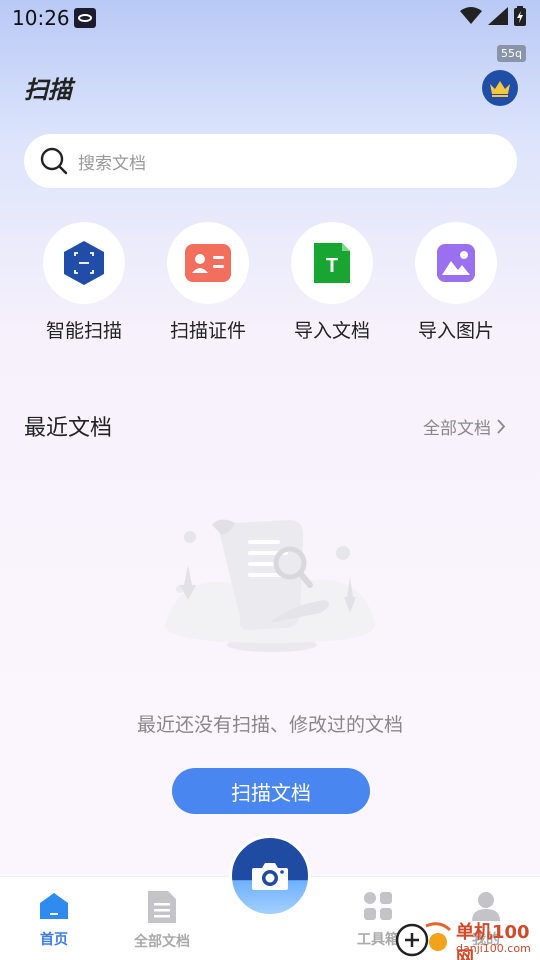 The image size is (540, 960). I want to click on scan-document-button: 扫描文档, so click(271, 791).